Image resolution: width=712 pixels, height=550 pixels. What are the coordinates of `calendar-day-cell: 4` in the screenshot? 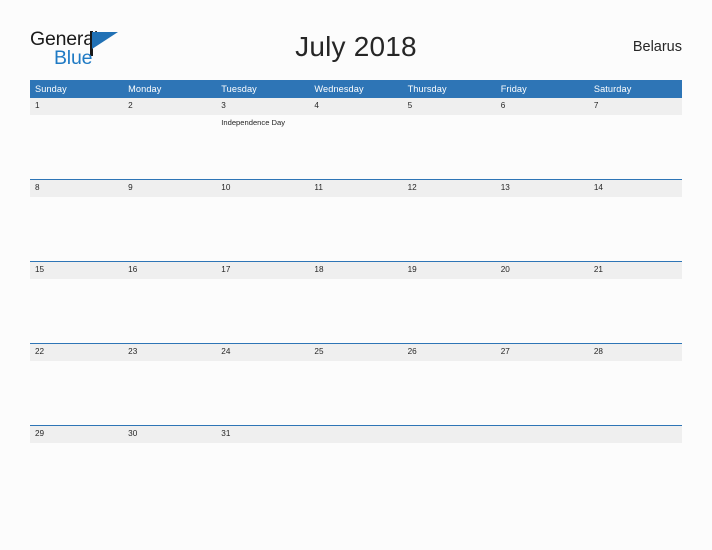 It's located at (356, 139).